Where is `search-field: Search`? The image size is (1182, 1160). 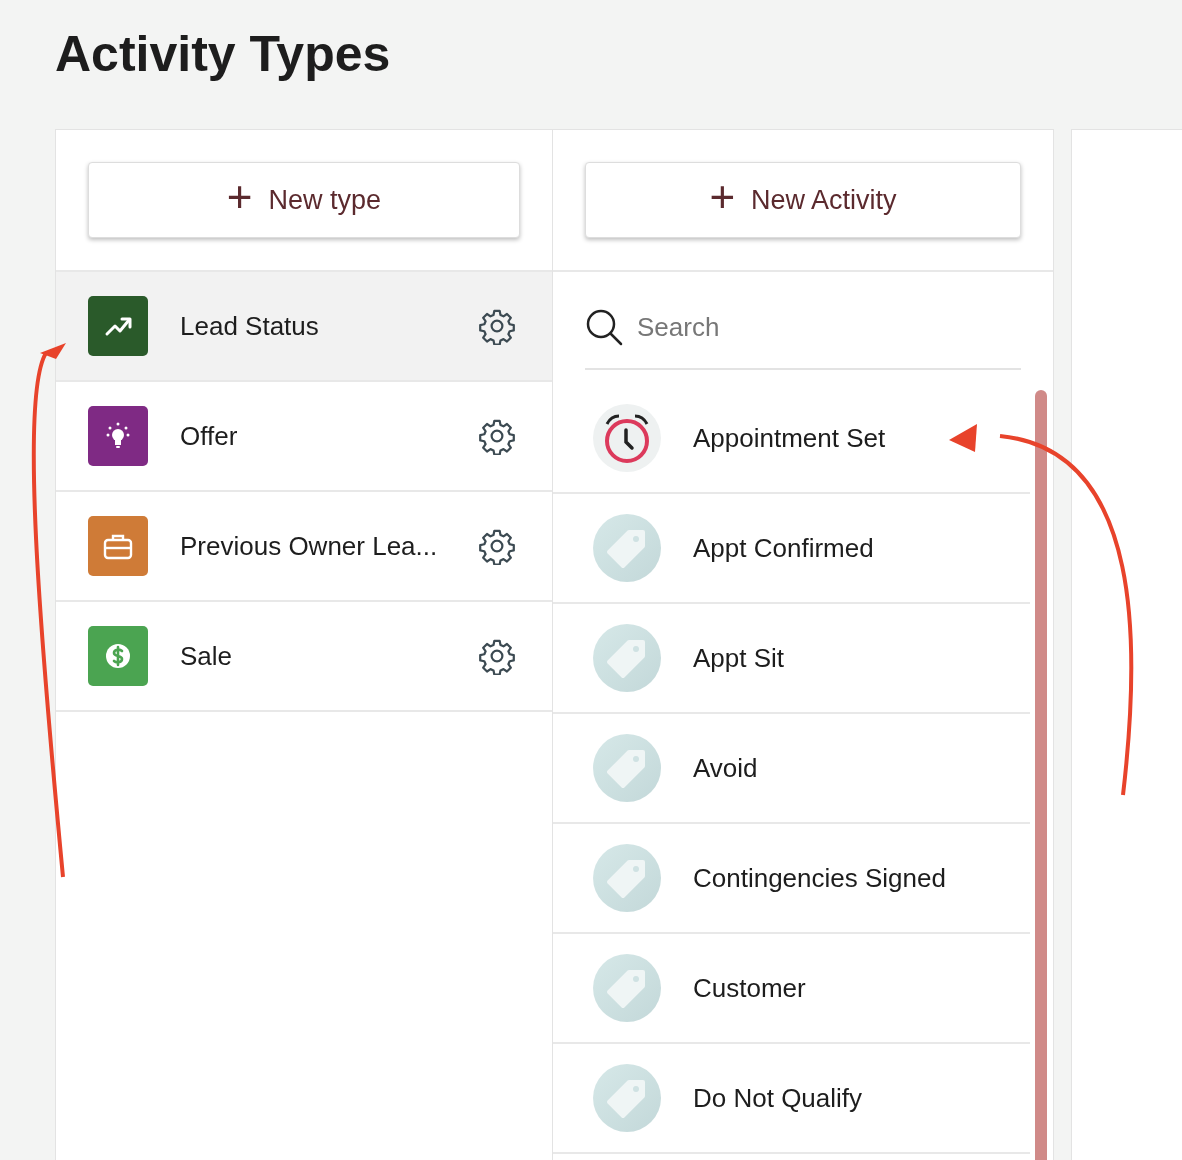
search-field: Search is located at coordinates (828, 327).